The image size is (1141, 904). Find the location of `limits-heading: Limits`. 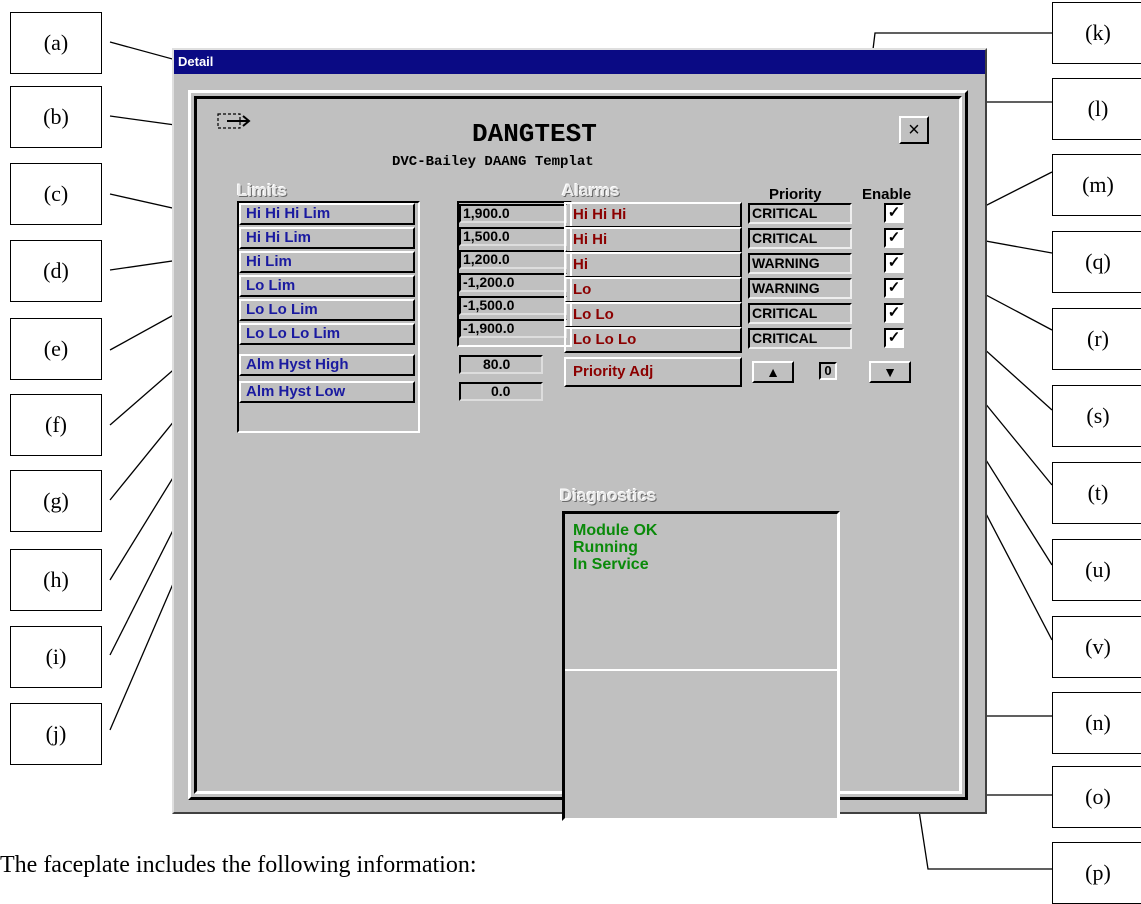

limits-heading: Limits is located at coordinates (262, 190).